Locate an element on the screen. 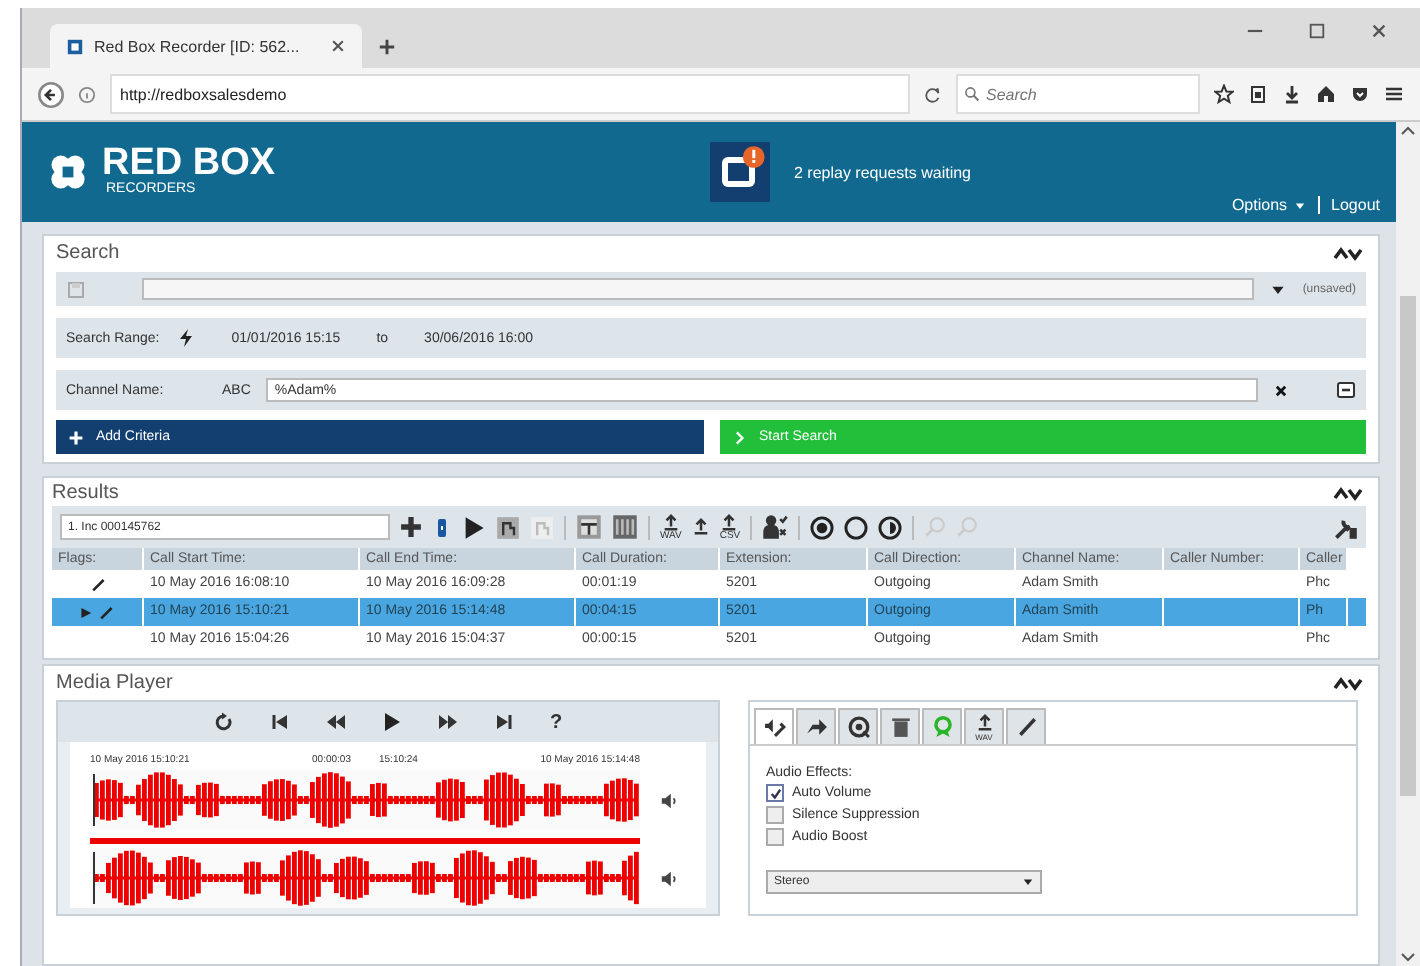 The height and width of the screenshot is (966, 1420). panel-title: Media Player is located at coordinates (114, 683).